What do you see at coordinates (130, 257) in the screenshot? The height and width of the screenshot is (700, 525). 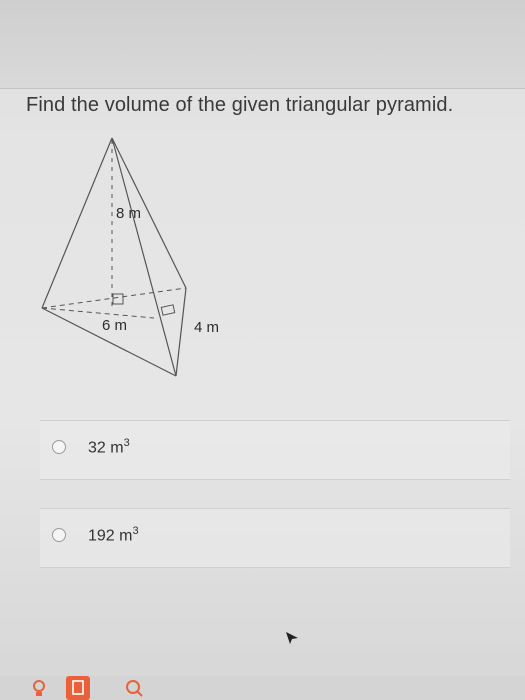 I see `pyramid-figure: 8 m 6 m 4 m` at bounding box center [130, 257].